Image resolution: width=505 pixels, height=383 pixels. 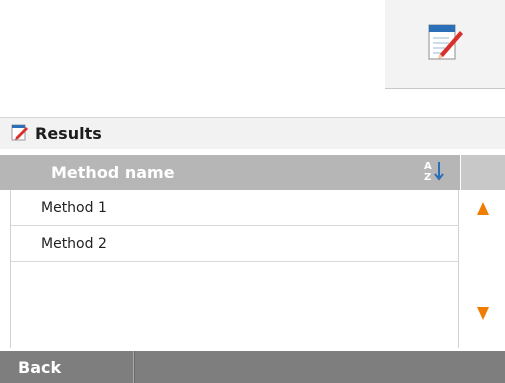 What do you see at coordinates (483, 269) in the screenshot?
I see `scroll-controls` at bounding box center [483, 269].